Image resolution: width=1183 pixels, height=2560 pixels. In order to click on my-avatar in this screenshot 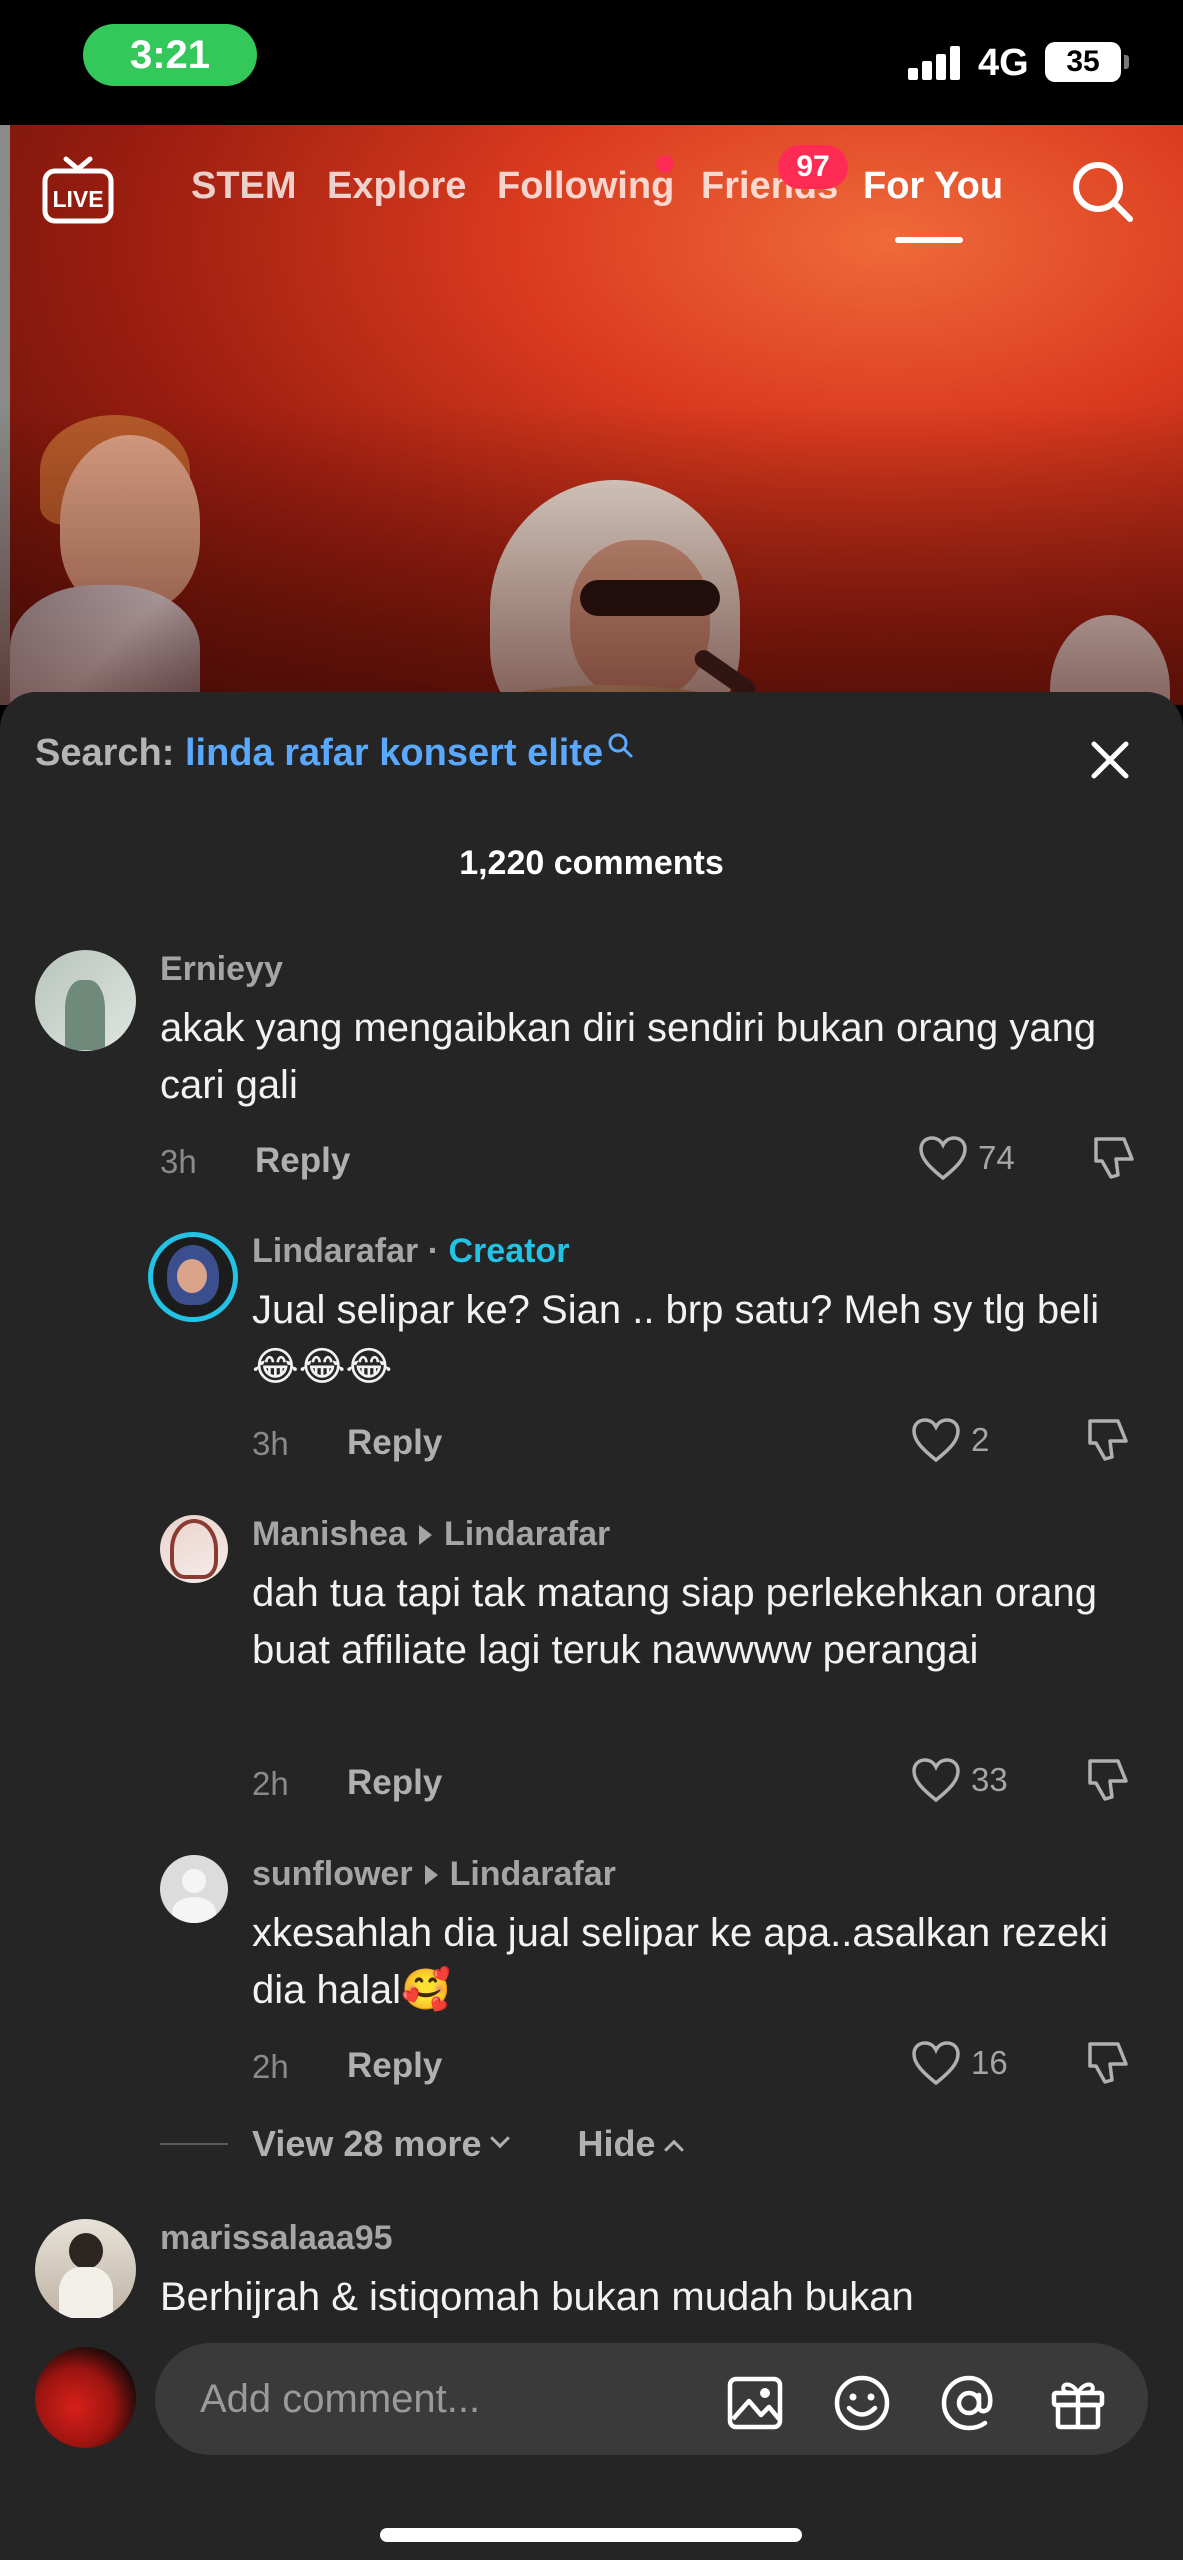, I will do `click(85, 2397)`.